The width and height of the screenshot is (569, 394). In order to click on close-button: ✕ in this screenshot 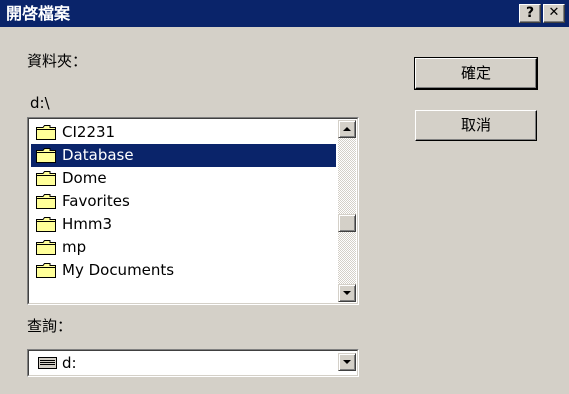, I will do `click(554, 13)`.